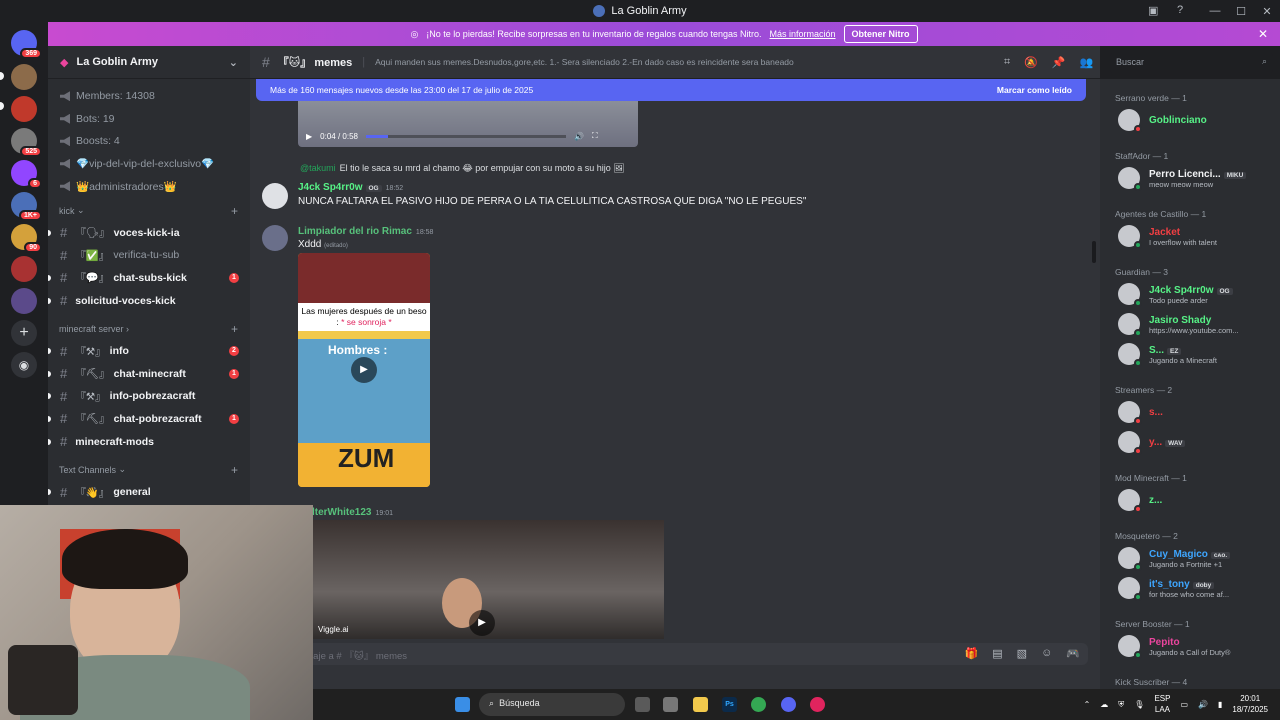 This screenshot has height=720, width=1280. I want to click on category-kick: kick ⌄ +, so click(149, 211).